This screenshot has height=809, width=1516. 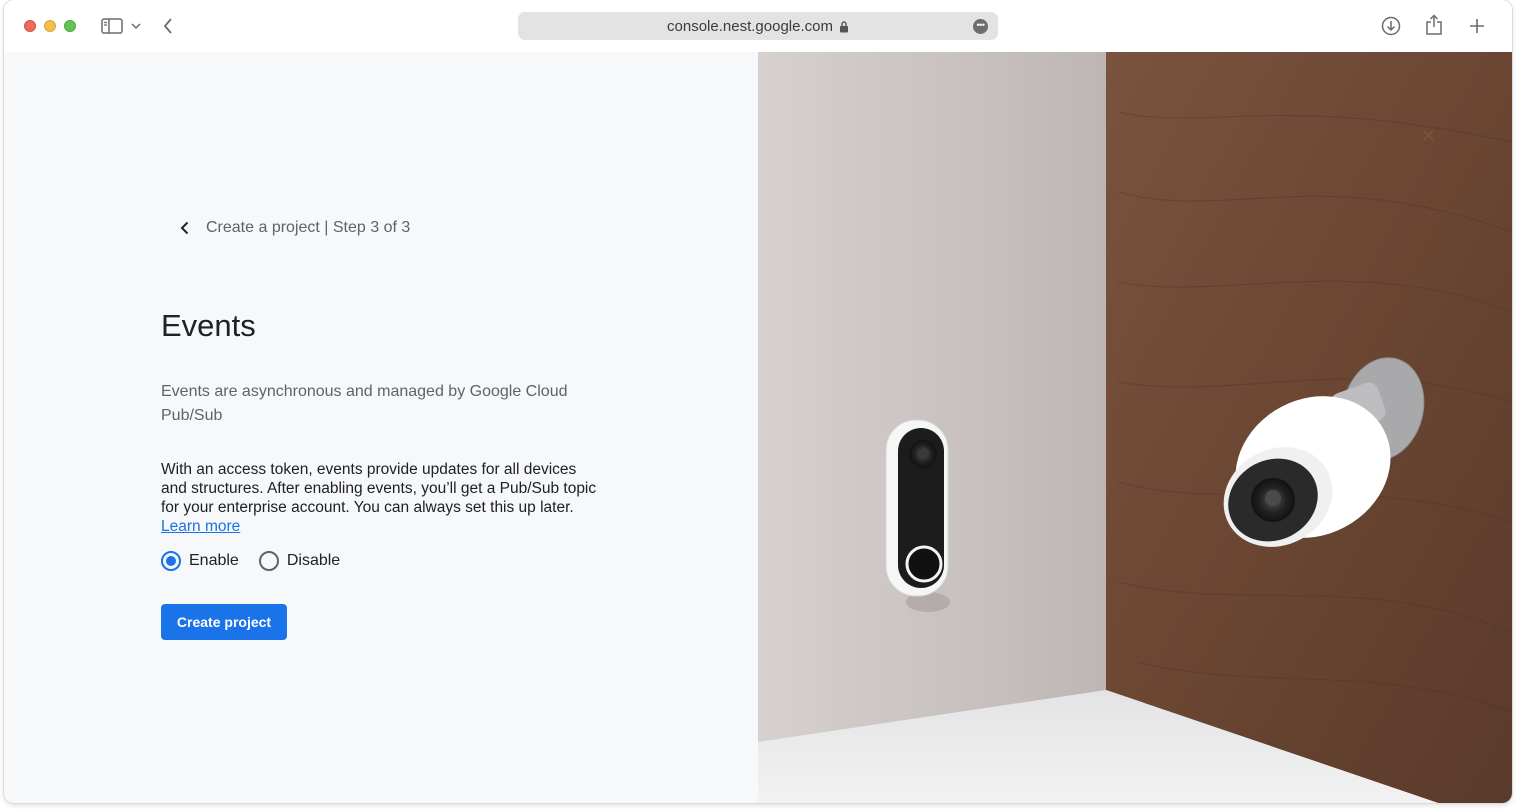 What do you see at coordinates (1391, 26) in the screenshot?
I see `download-icon` at bounding box center [1391, 26].